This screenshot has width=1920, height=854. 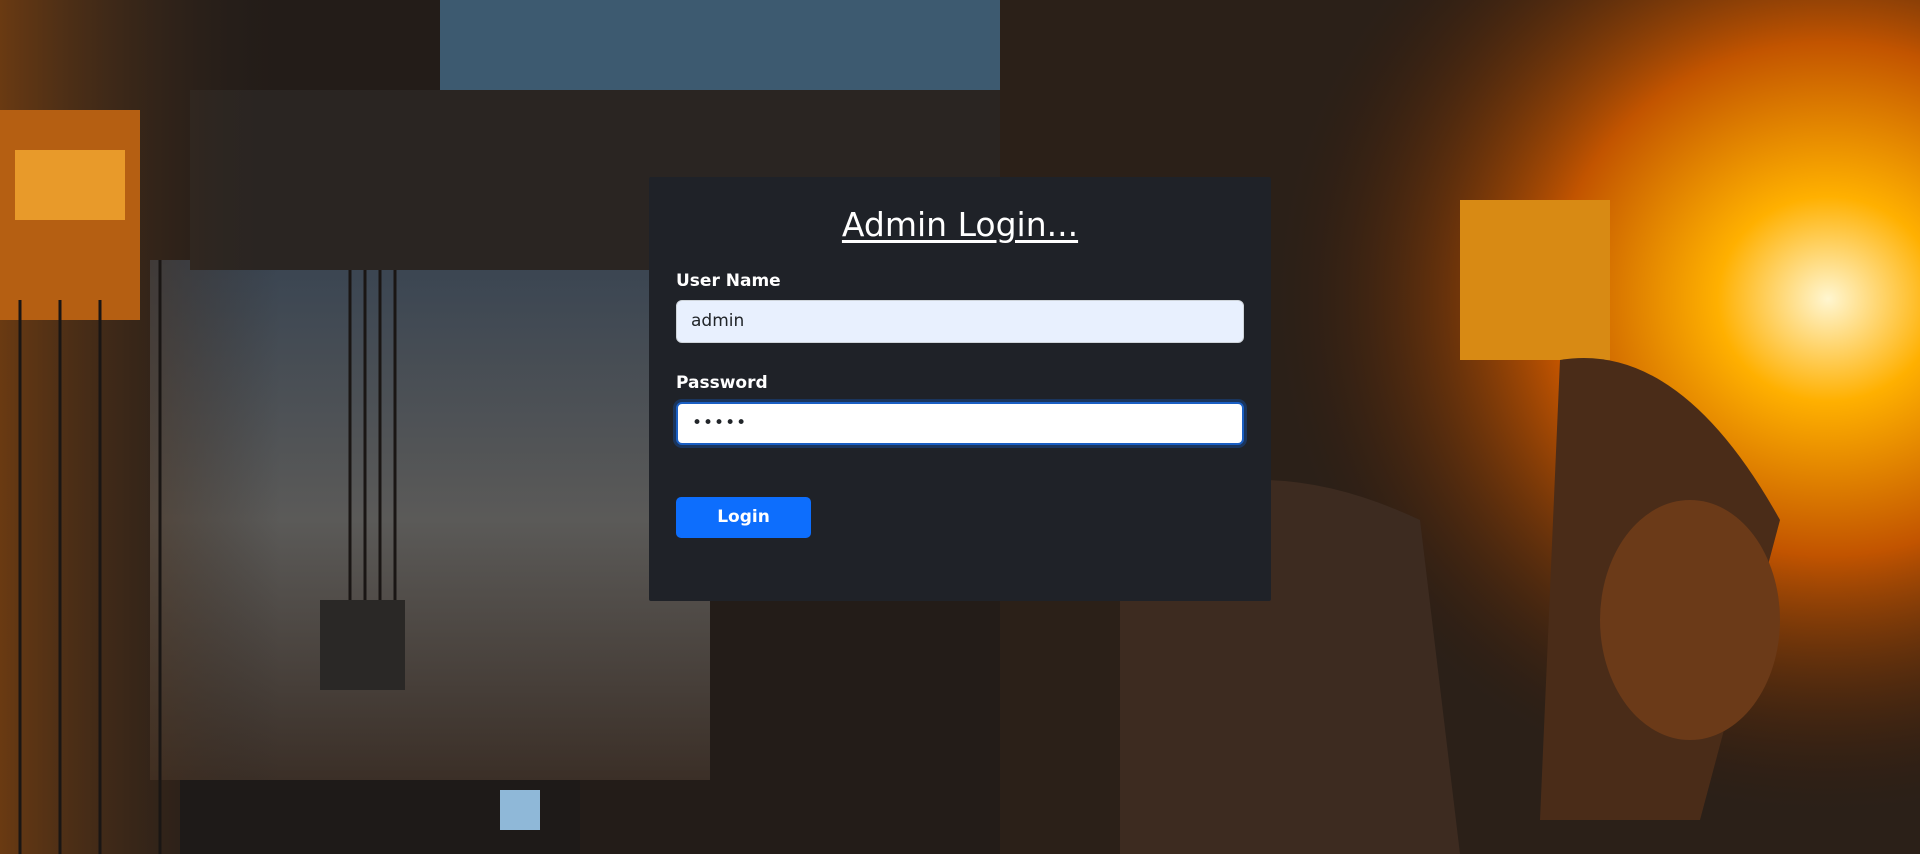 I want to click on login-button: Login, so click(x=743, y=517).